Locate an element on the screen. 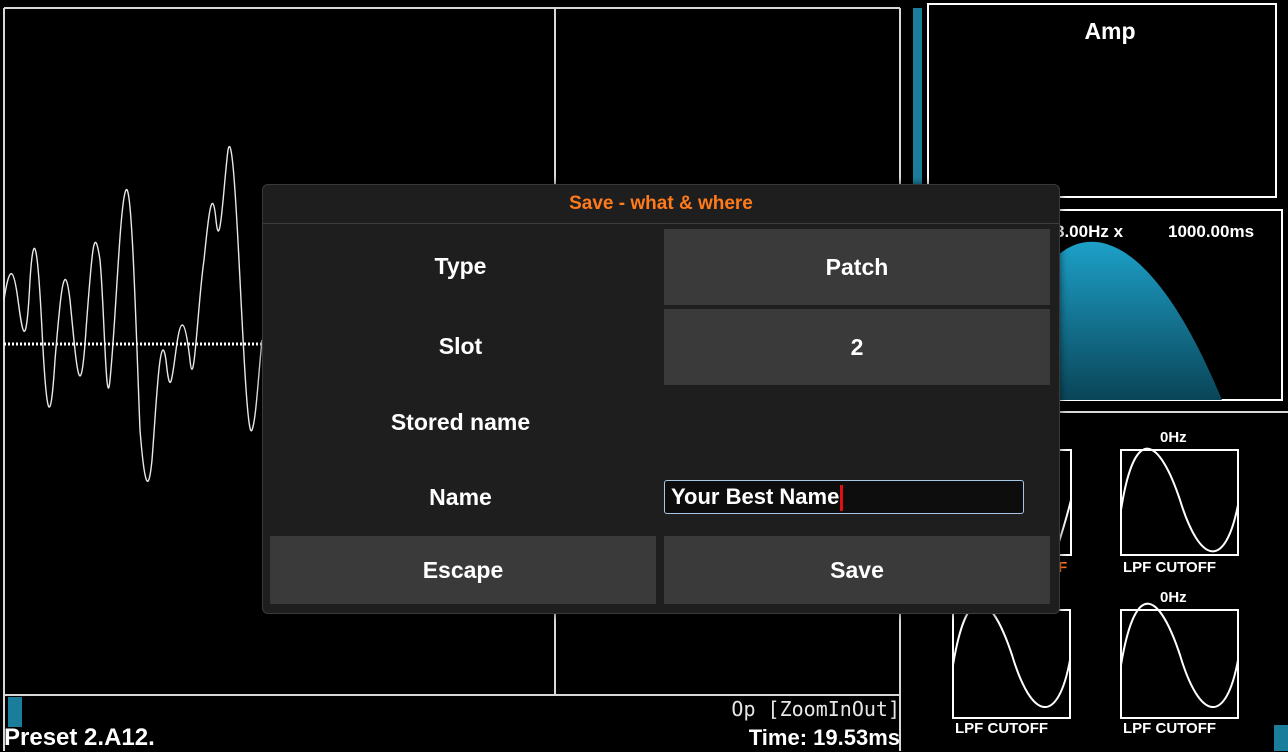 The image size is (1288, 752). type-selector: Patch is located at coordinates (857, 267).